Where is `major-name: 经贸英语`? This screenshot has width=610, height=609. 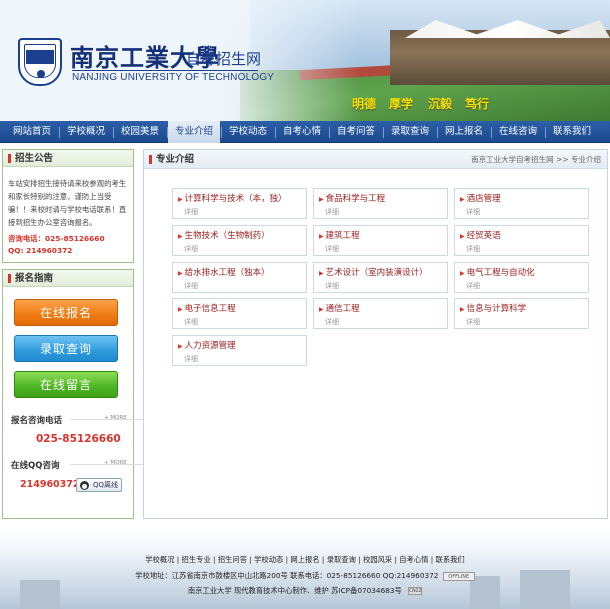 major-name: 经贸英语 is located at coordinates (484, 236).